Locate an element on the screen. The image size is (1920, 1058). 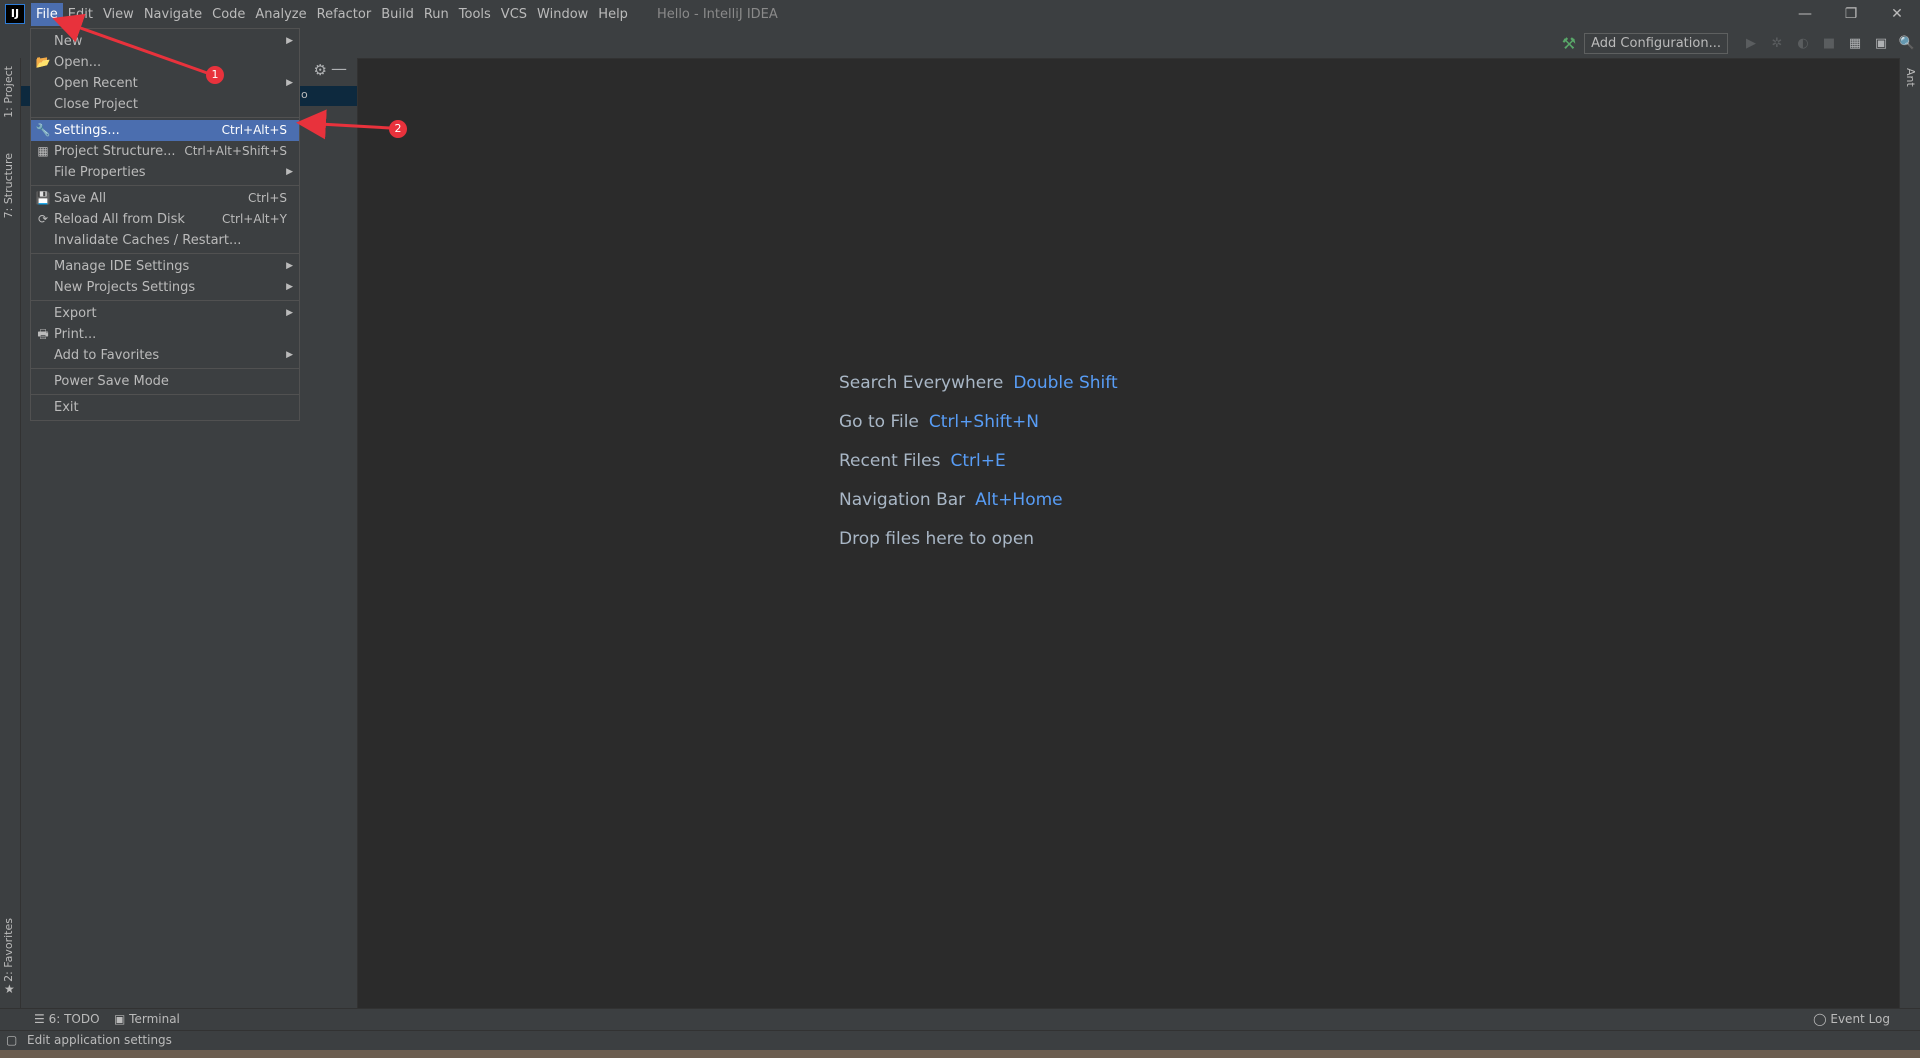
annotation-arrows is located at coordinates (221, 76).